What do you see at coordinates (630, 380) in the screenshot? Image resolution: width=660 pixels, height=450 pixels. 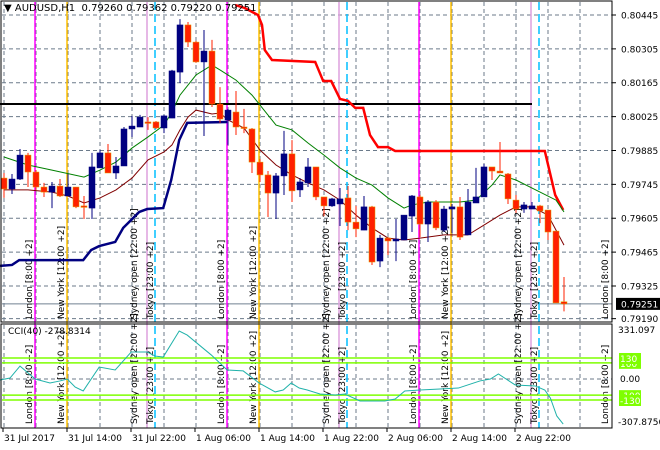 I see `cci-zero-label: 0.00` at bounding box center [630, 380].